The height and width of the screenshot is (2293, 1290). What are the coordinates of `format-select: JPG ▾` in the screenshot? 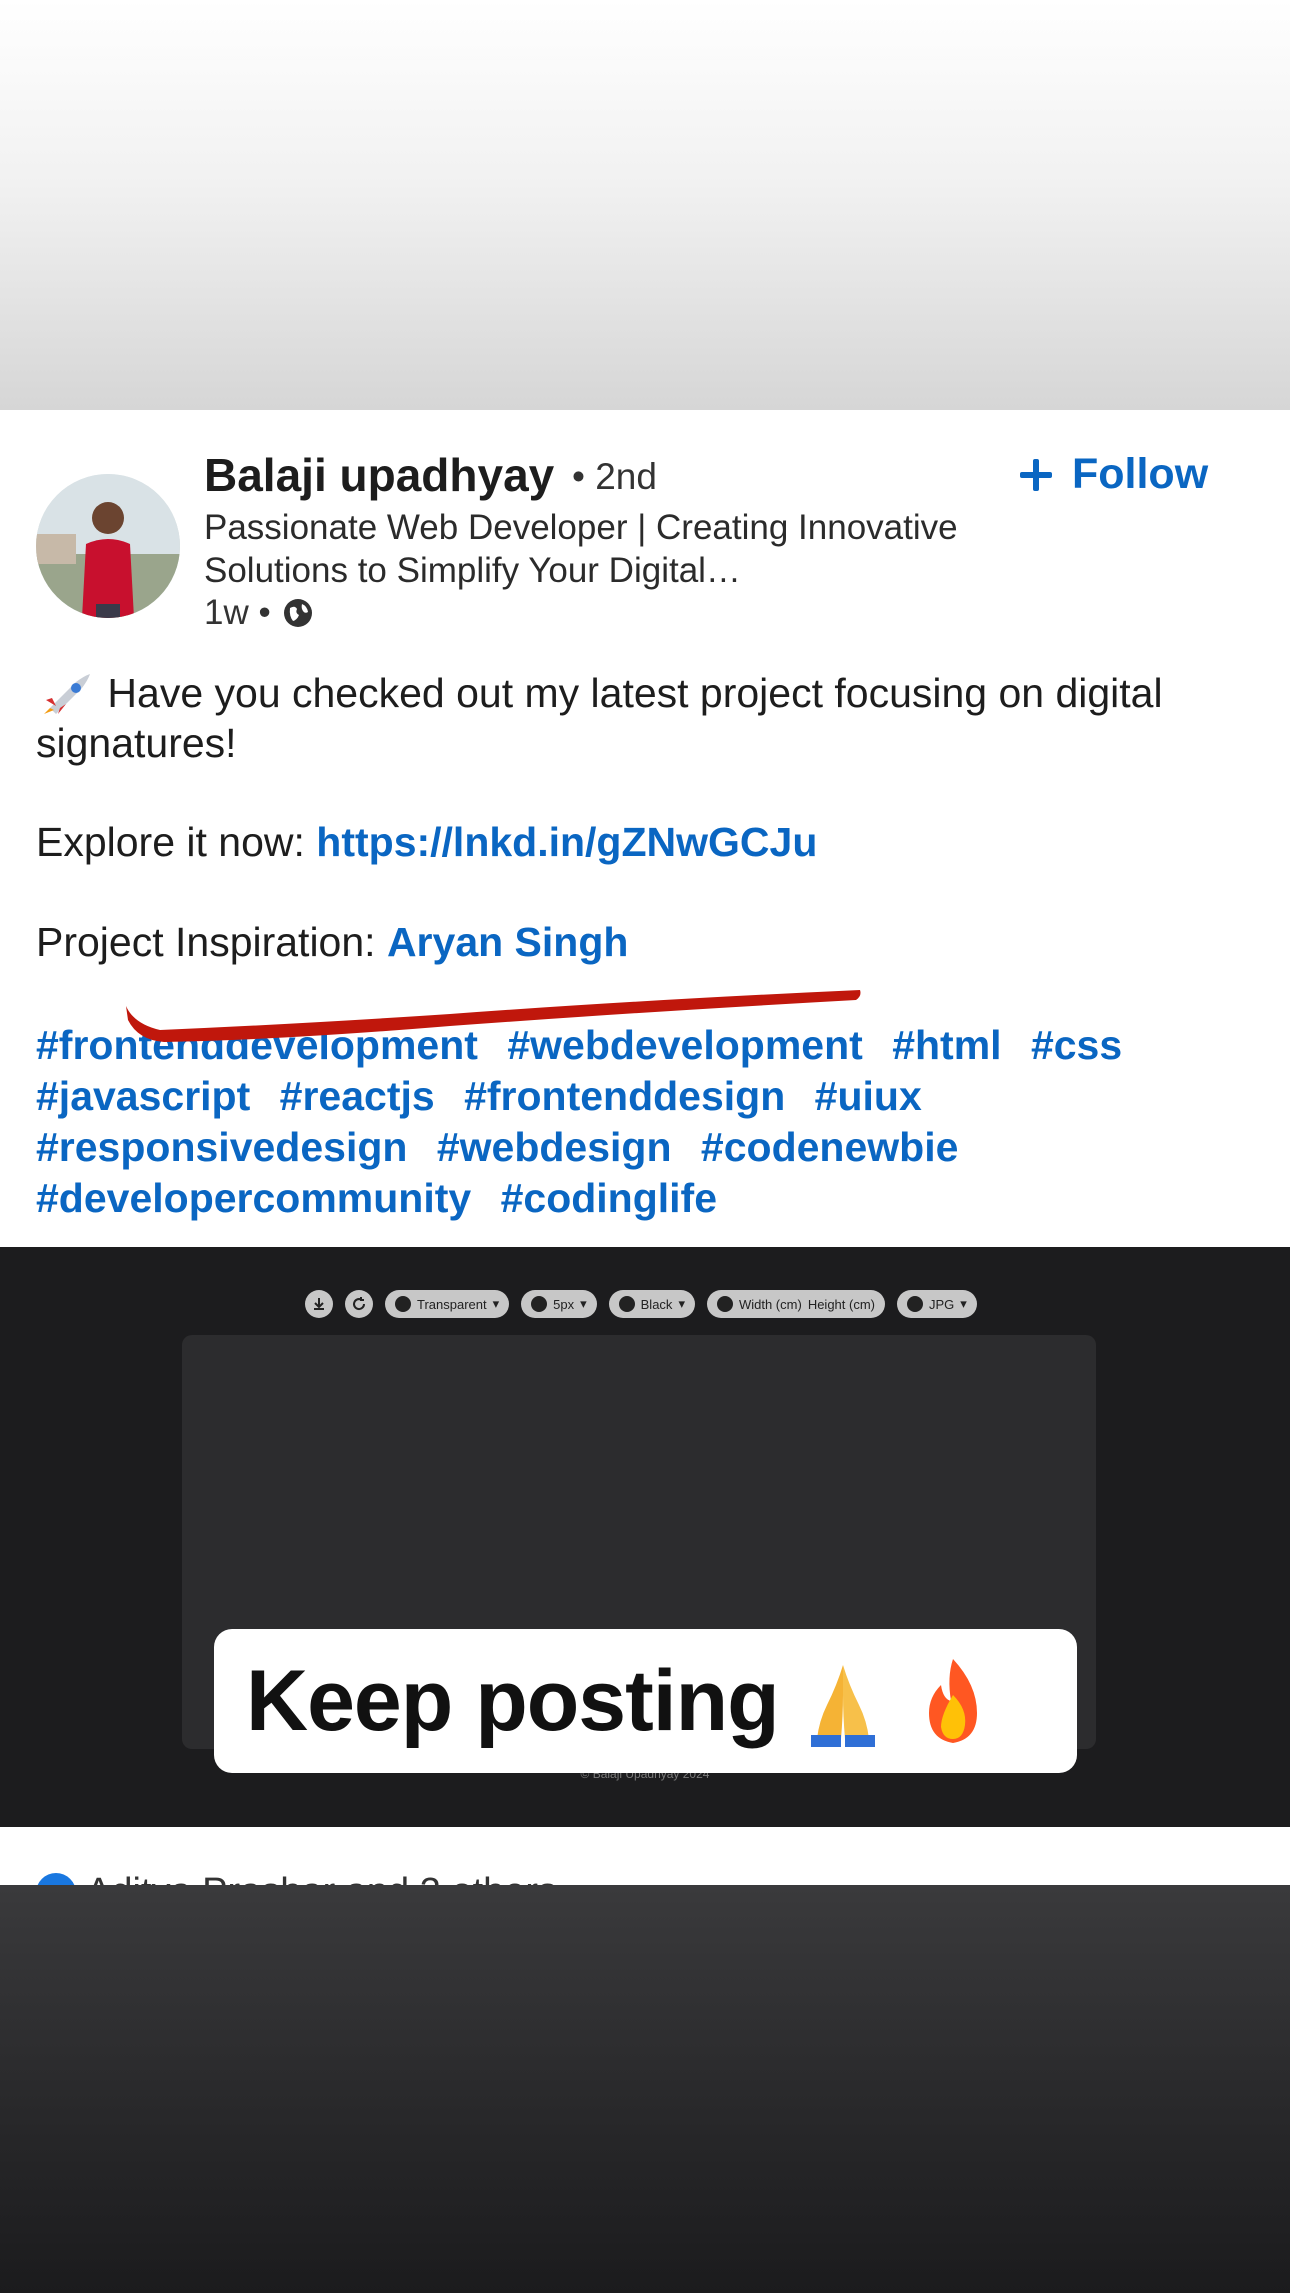 It's located at (937, 1304).